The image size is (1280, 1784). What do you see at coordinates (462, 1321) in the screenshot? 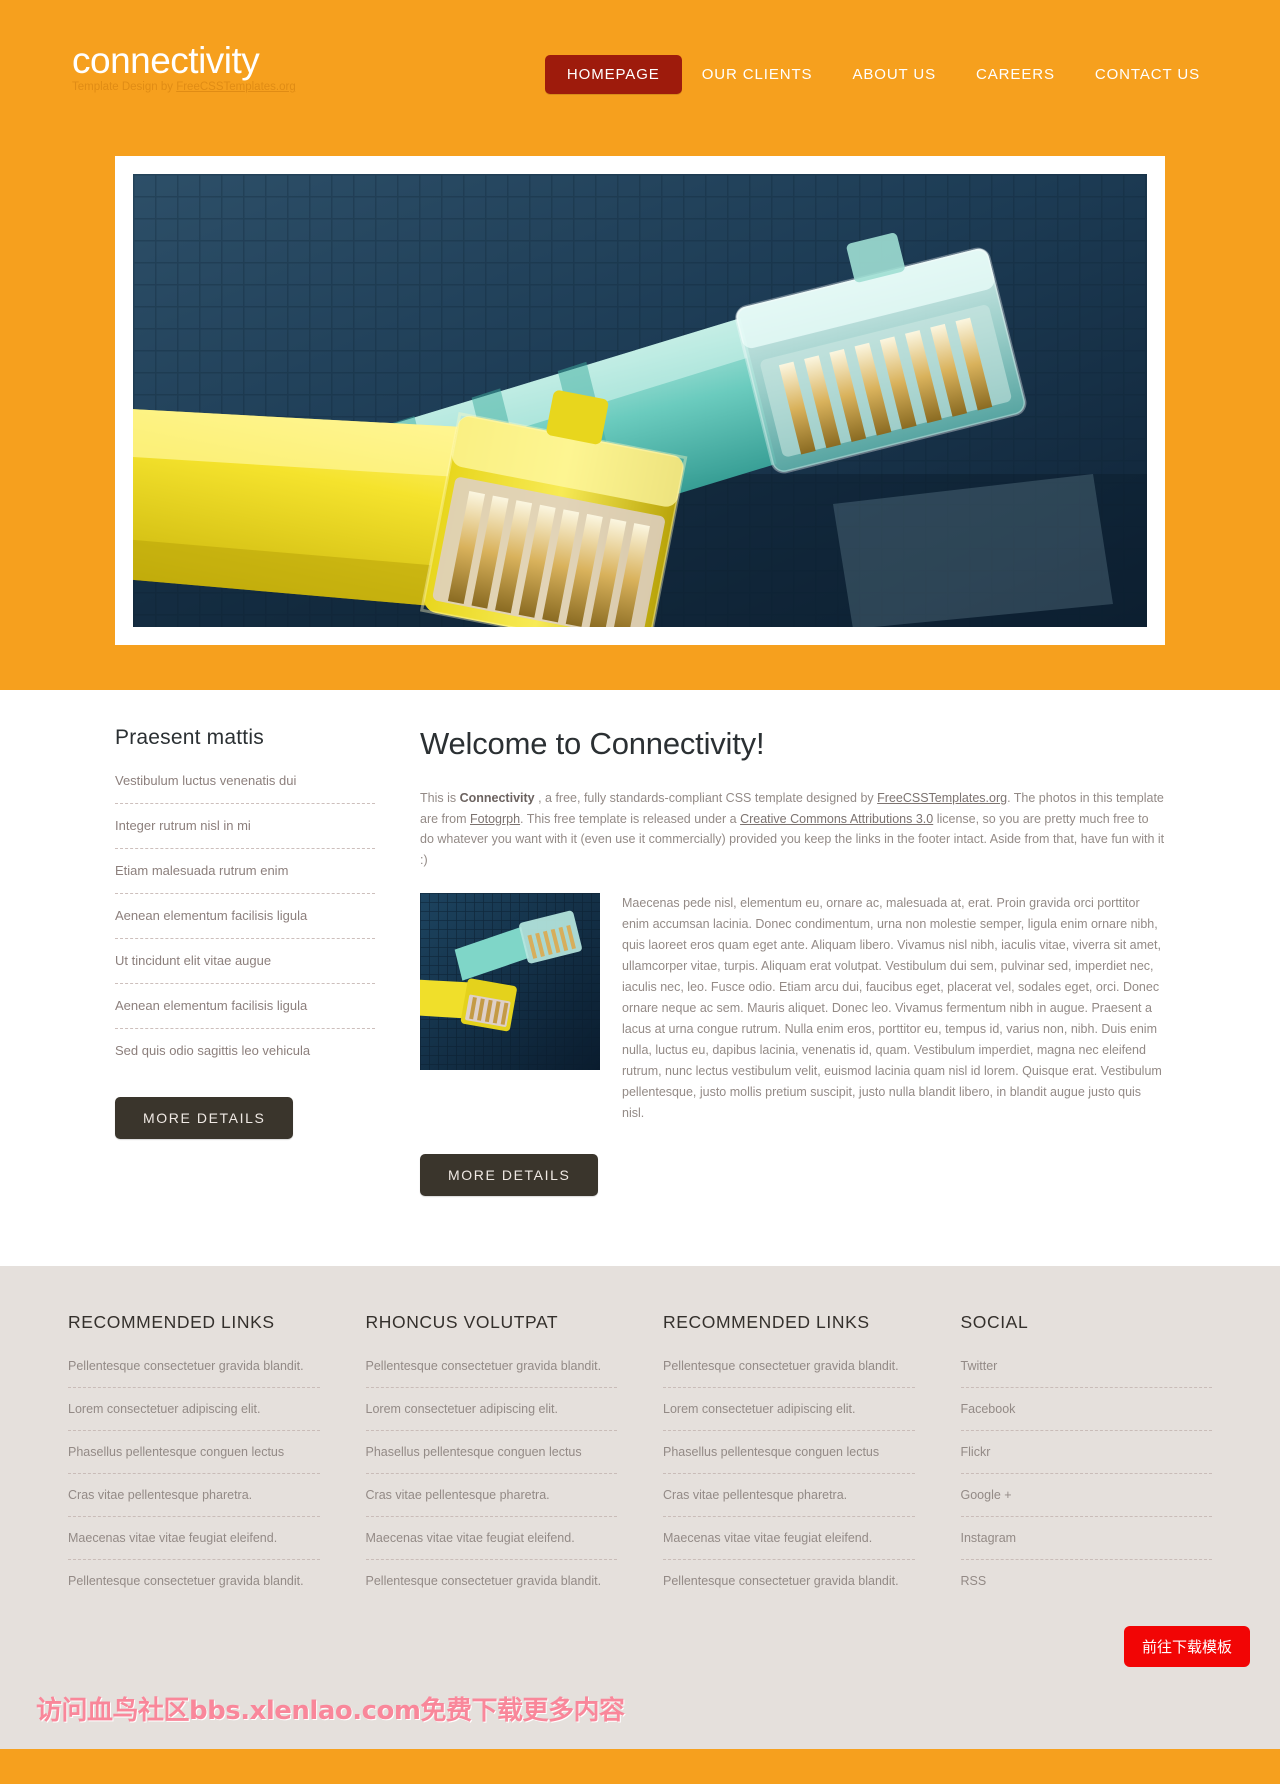
I see `footer-heading: RHONCUS VOLUTPAT` at bounding box center [462, 1321].